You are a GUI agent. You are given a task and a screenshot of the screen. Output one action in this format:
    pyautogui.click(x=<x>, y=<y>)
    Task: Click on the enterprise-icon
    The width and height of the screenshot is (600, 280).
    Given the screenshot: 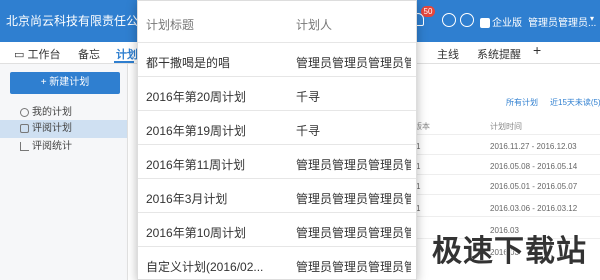 What is the action you would take?
    pyautogui.click(x=485, y=23)
    